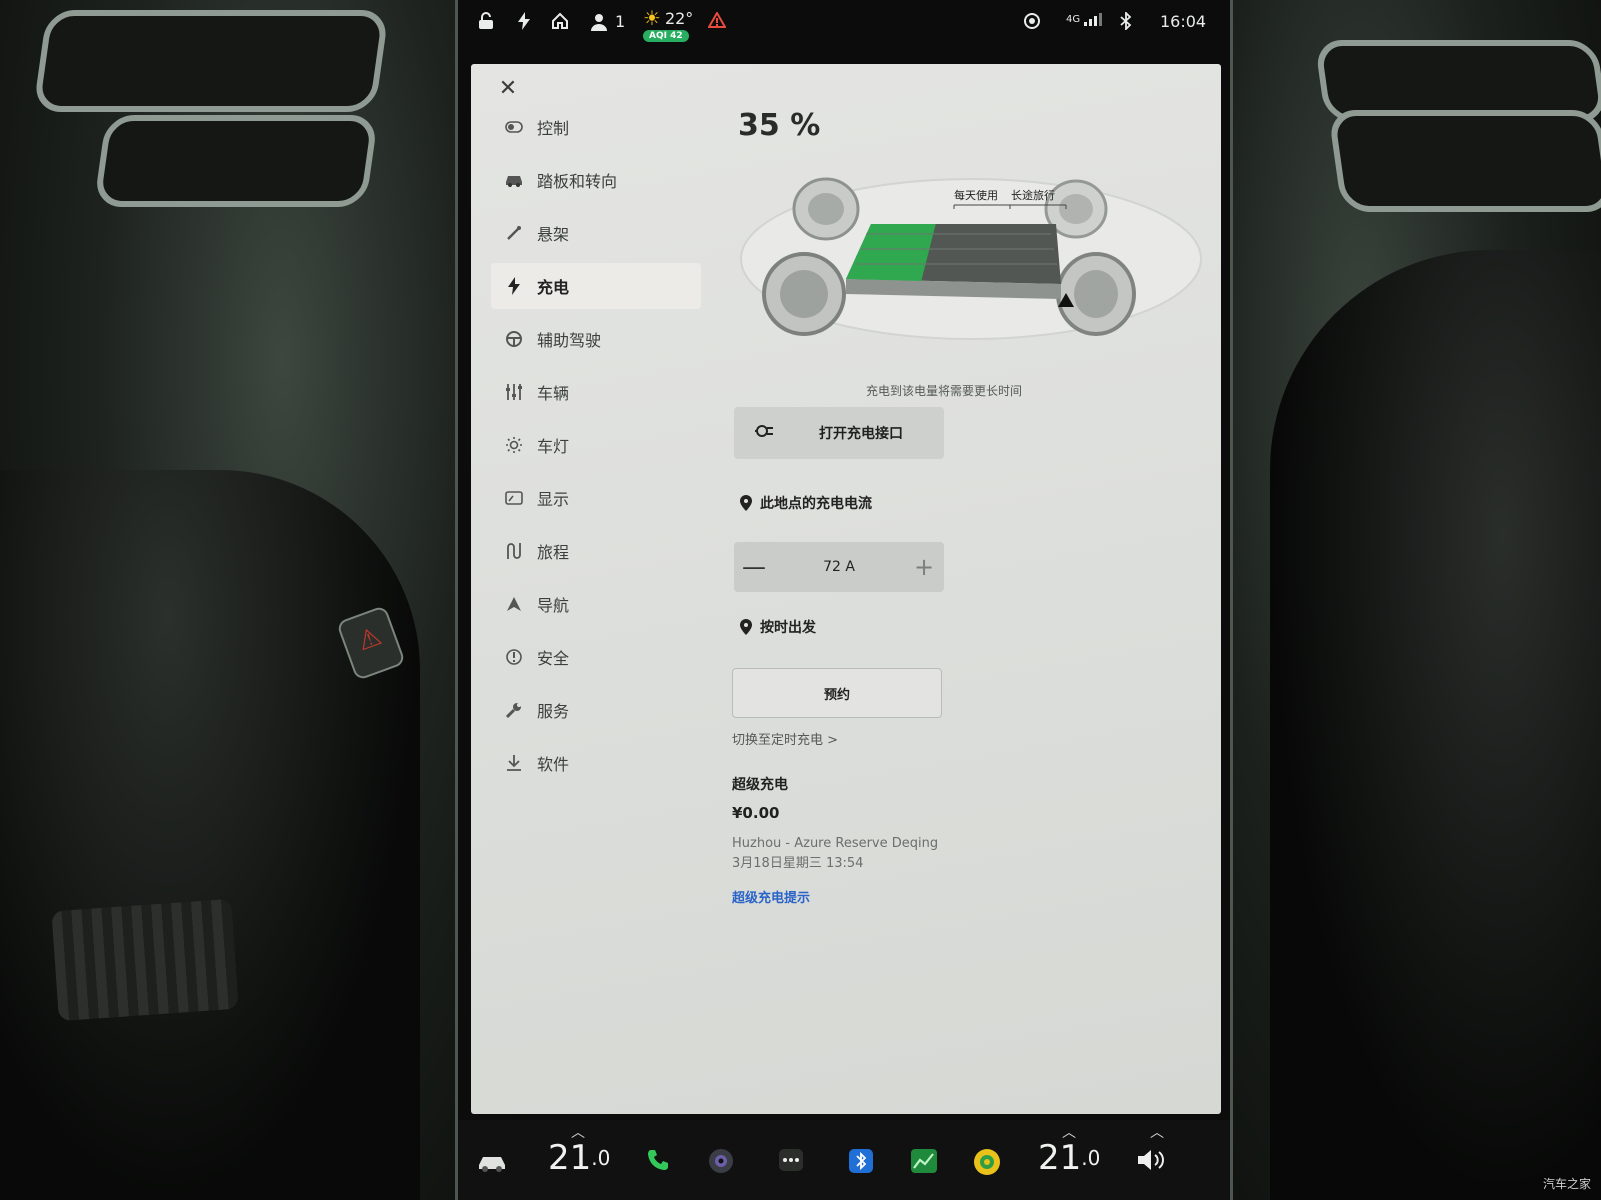 This screenshot has width=1601, height=1200. Describe the element at coordinates (1091, 1158) in the screenshot. I see `passenger-temp-decimal: .0` at that location.